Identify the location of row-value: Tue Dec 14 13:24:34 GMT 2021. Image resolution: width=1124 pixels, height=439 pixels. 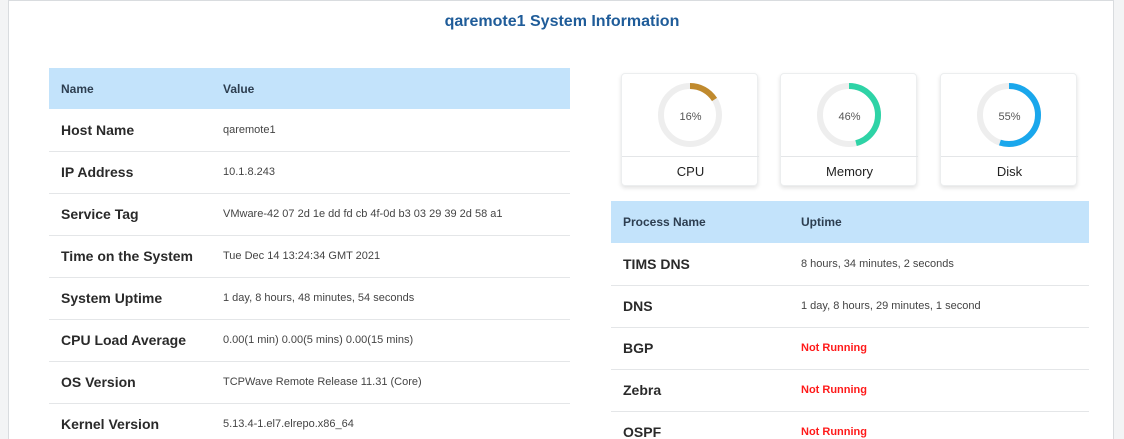
(395, 256).